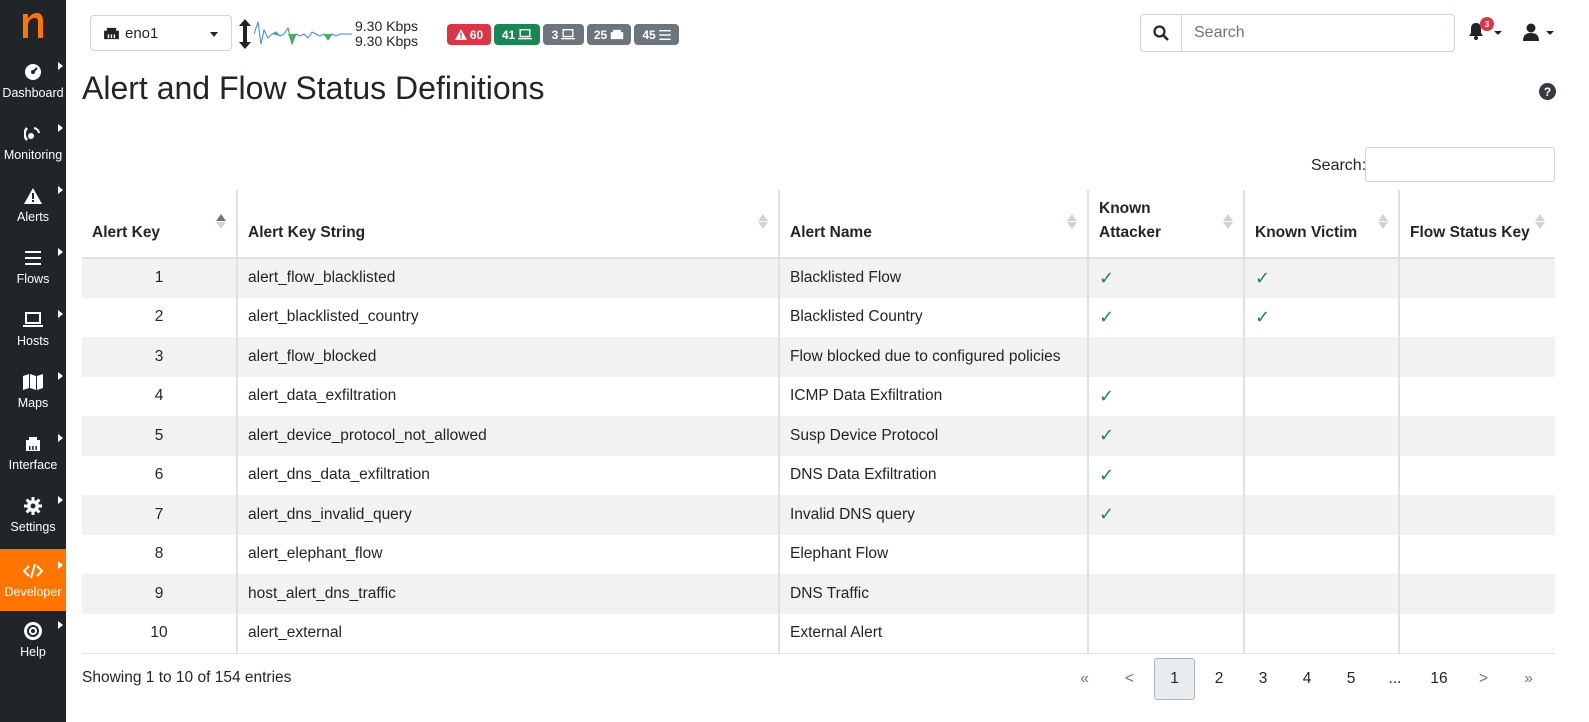 The image size is (1589, 722). What do you see at coordinates (313, 88) in the screenshot?
I see `page-title: Alert and Flow Status Definitions` at bounding box center [313, 88].